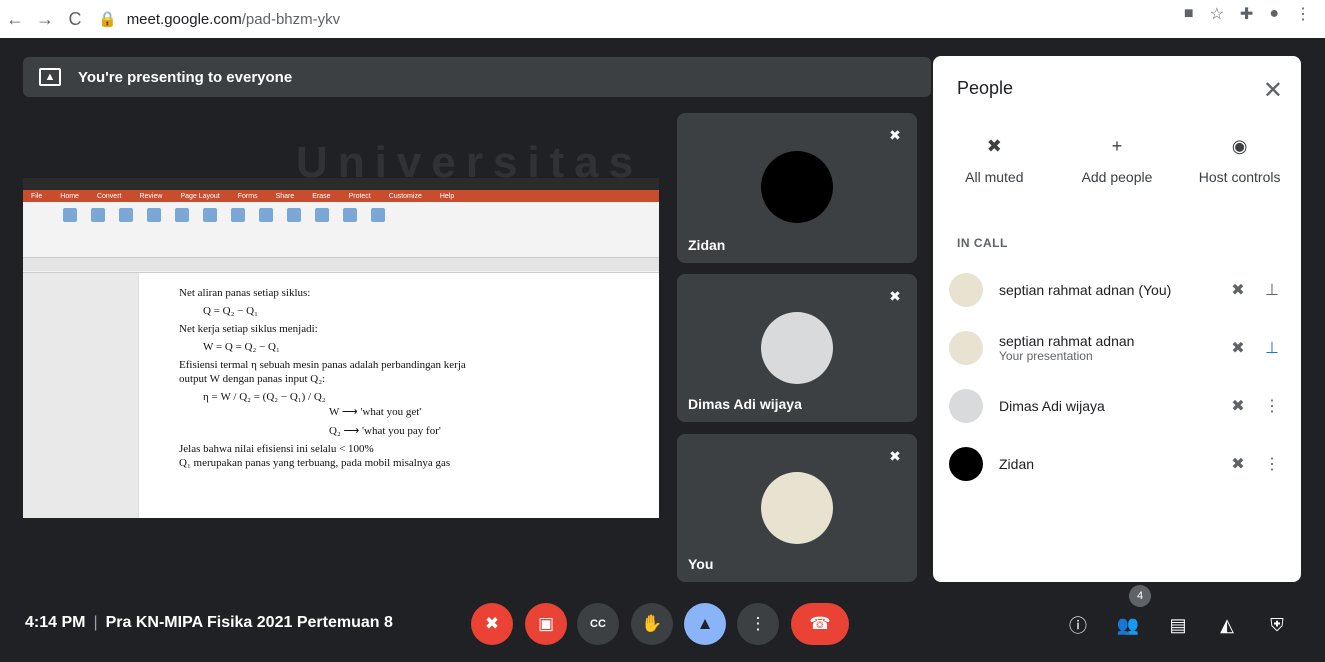 The image size is (1325, 662). Describe the element at coordinates (1274, 14) in the screenshot. I see `profile-icon: ●` at that location.